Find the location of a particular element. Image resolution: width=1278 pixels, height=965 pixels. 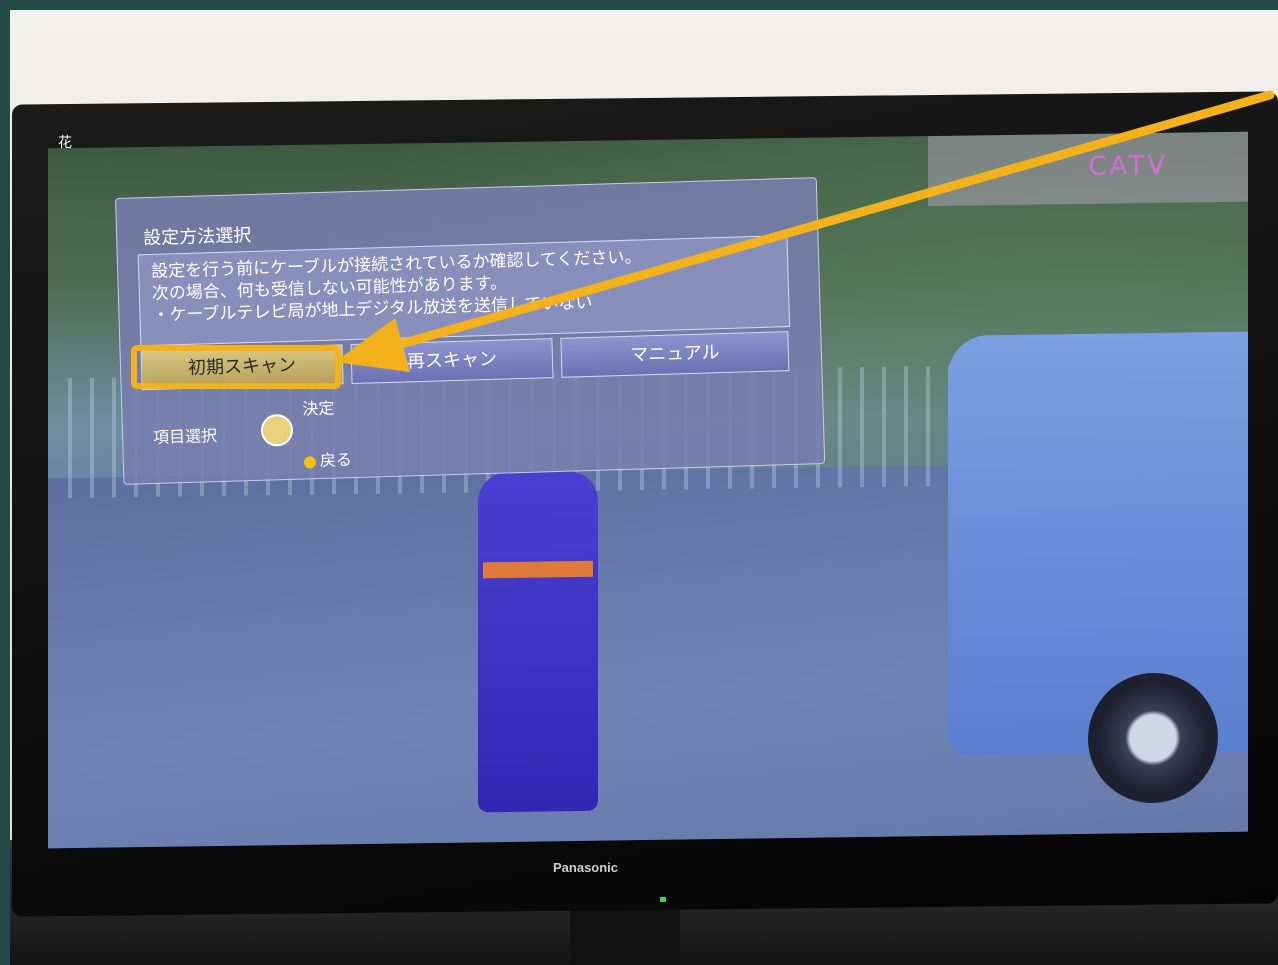

legend-back: 戻る is located at coordinates (327, 458).